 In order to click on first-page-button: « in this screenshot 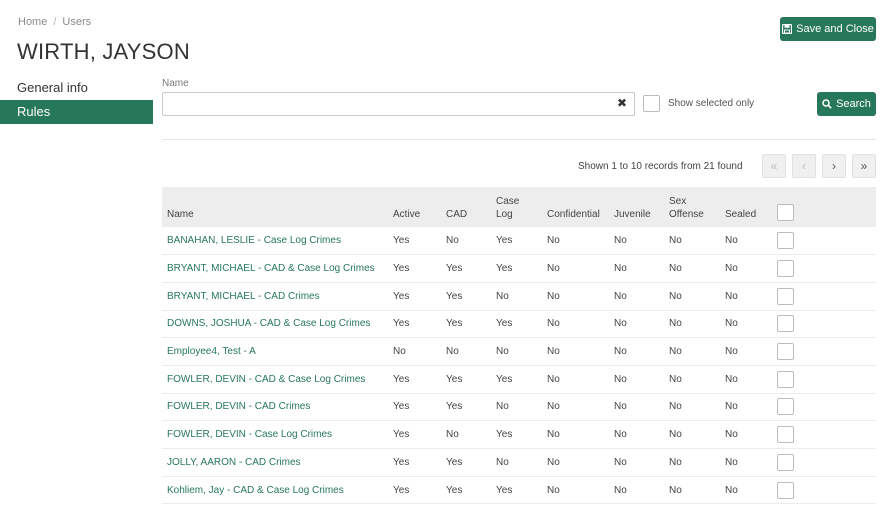, I will do `click(774, 166)`.